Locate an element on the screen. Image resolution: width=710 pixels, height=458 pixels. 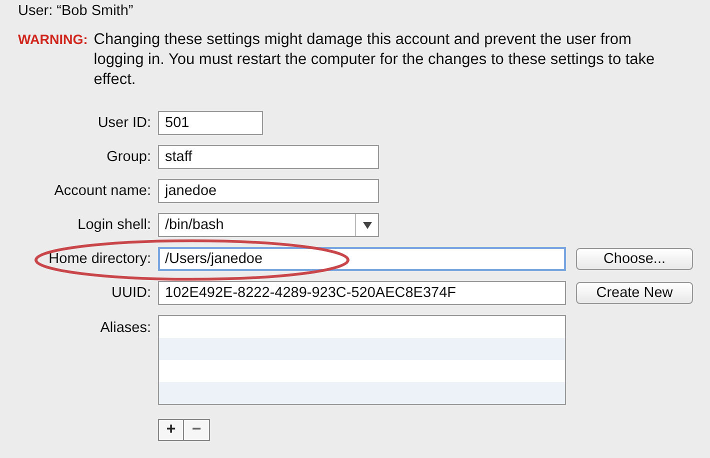
text-field: 102E492E-8222-4289-923C-520AEC8E374F is located at coordinates (362, 293).